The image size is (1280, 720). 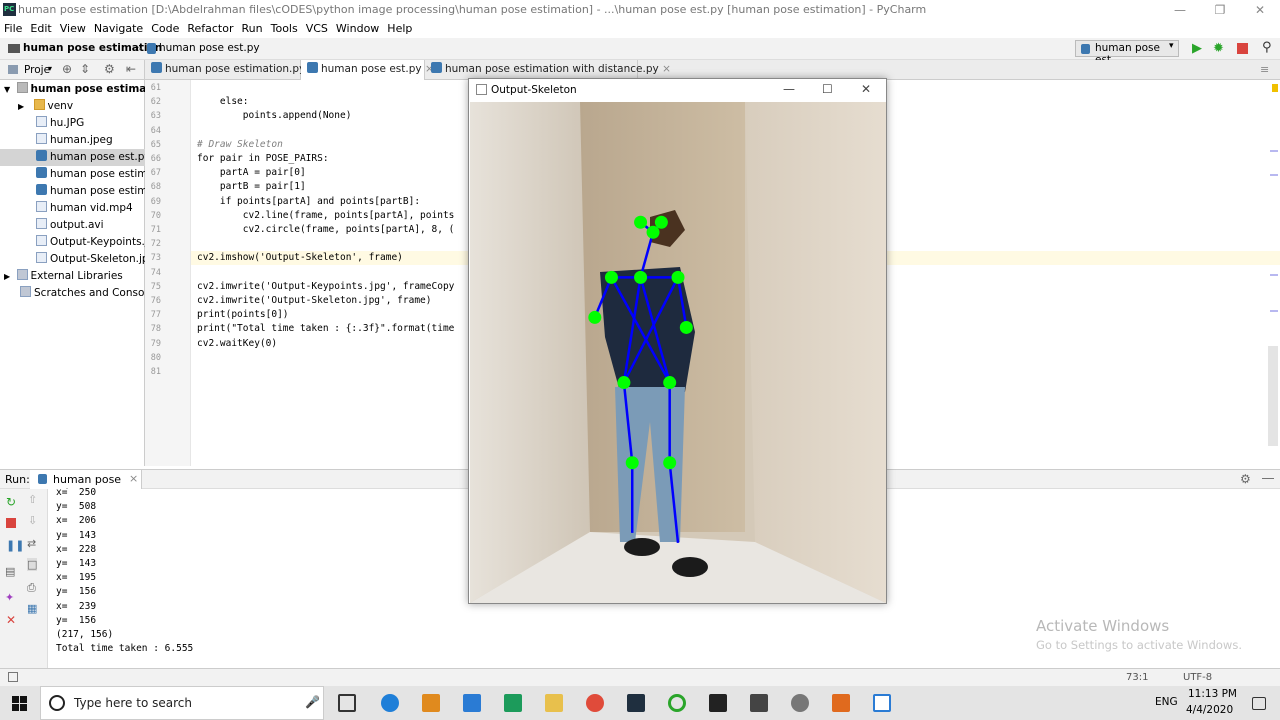 What do you see at coordinates (472, 703) in the screenshot?
I see `mail-icon` at bounding box center [472, 703].